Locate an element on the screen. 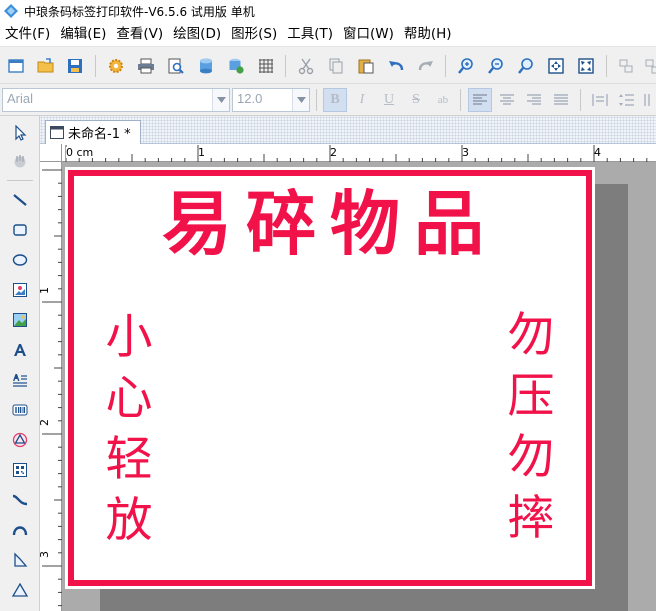  app-logo-icon is located at coordinates (11, 11).